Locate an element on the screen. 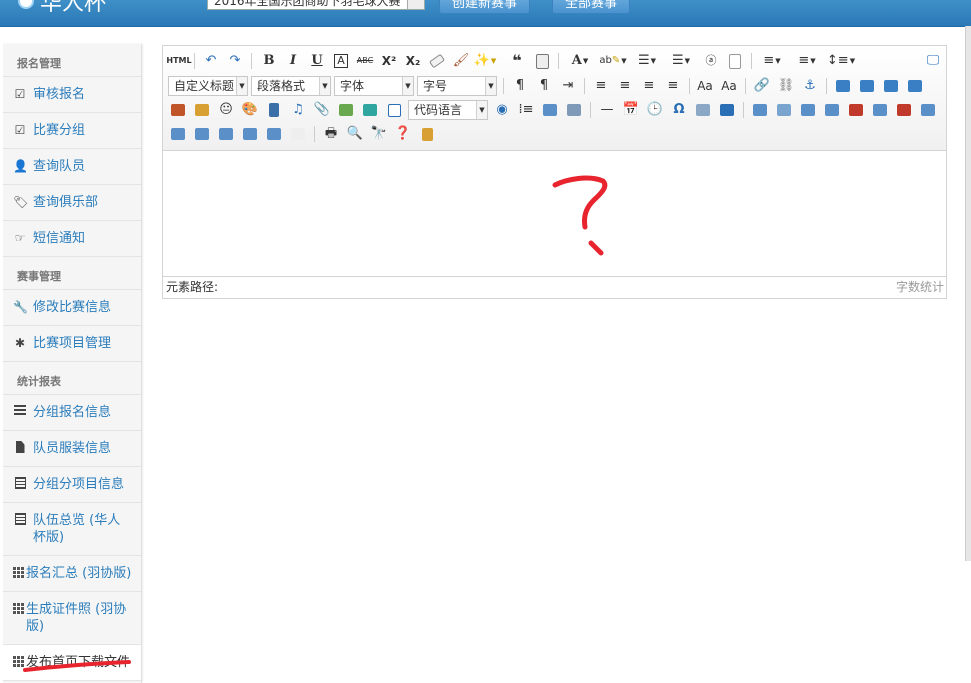 This screenshot has height=683, width=971. rtl-direction-icon: ¶ is located at coordinates (544, 86).